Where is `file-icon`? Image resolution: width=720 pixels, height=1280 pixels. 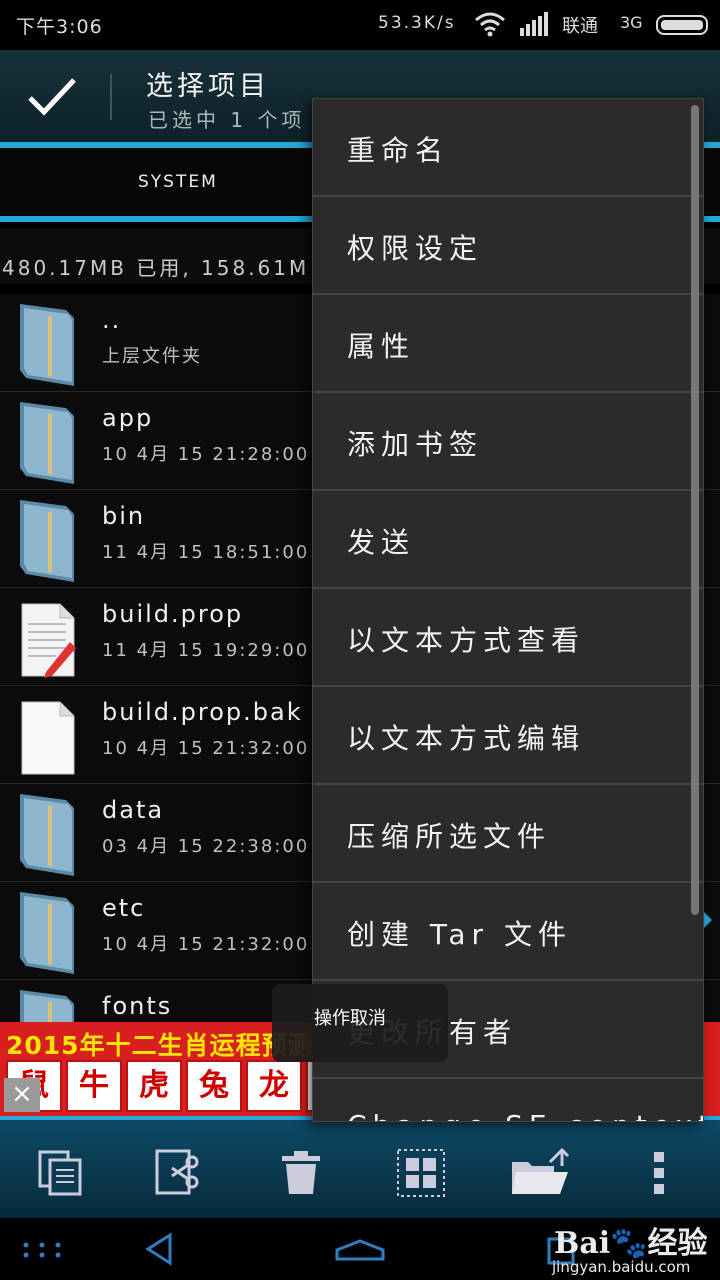
file-icon is located at coordinates (48, 738).